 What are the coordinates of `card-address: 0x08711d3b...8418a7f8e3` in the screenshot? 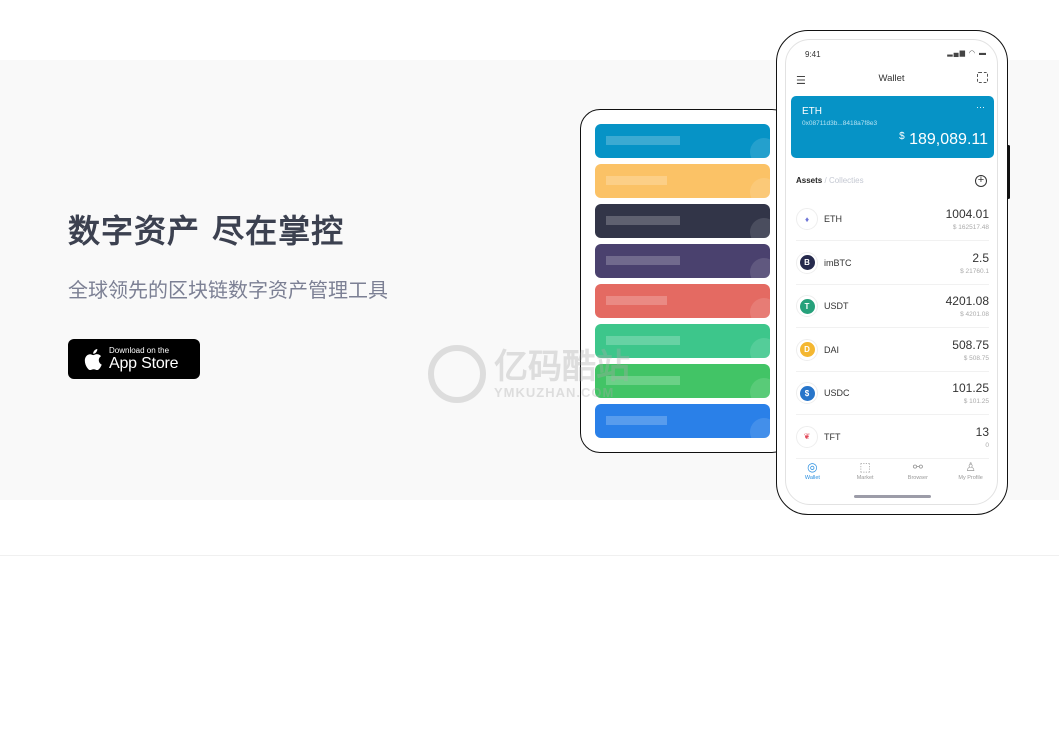 It's located at (840, 123).